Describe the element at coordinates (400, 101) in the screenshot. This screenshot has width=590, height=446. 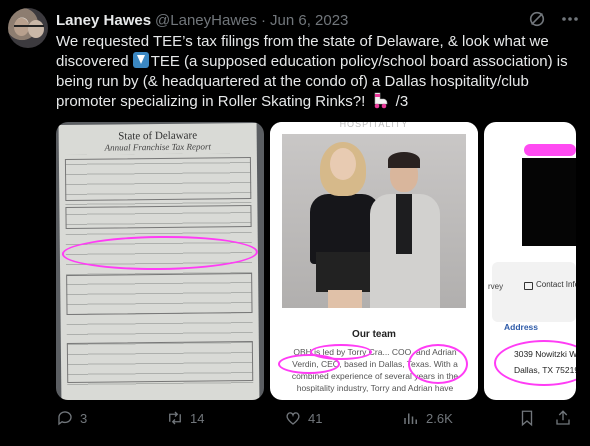
I see `tweet-line-4-end: /3` at that location.